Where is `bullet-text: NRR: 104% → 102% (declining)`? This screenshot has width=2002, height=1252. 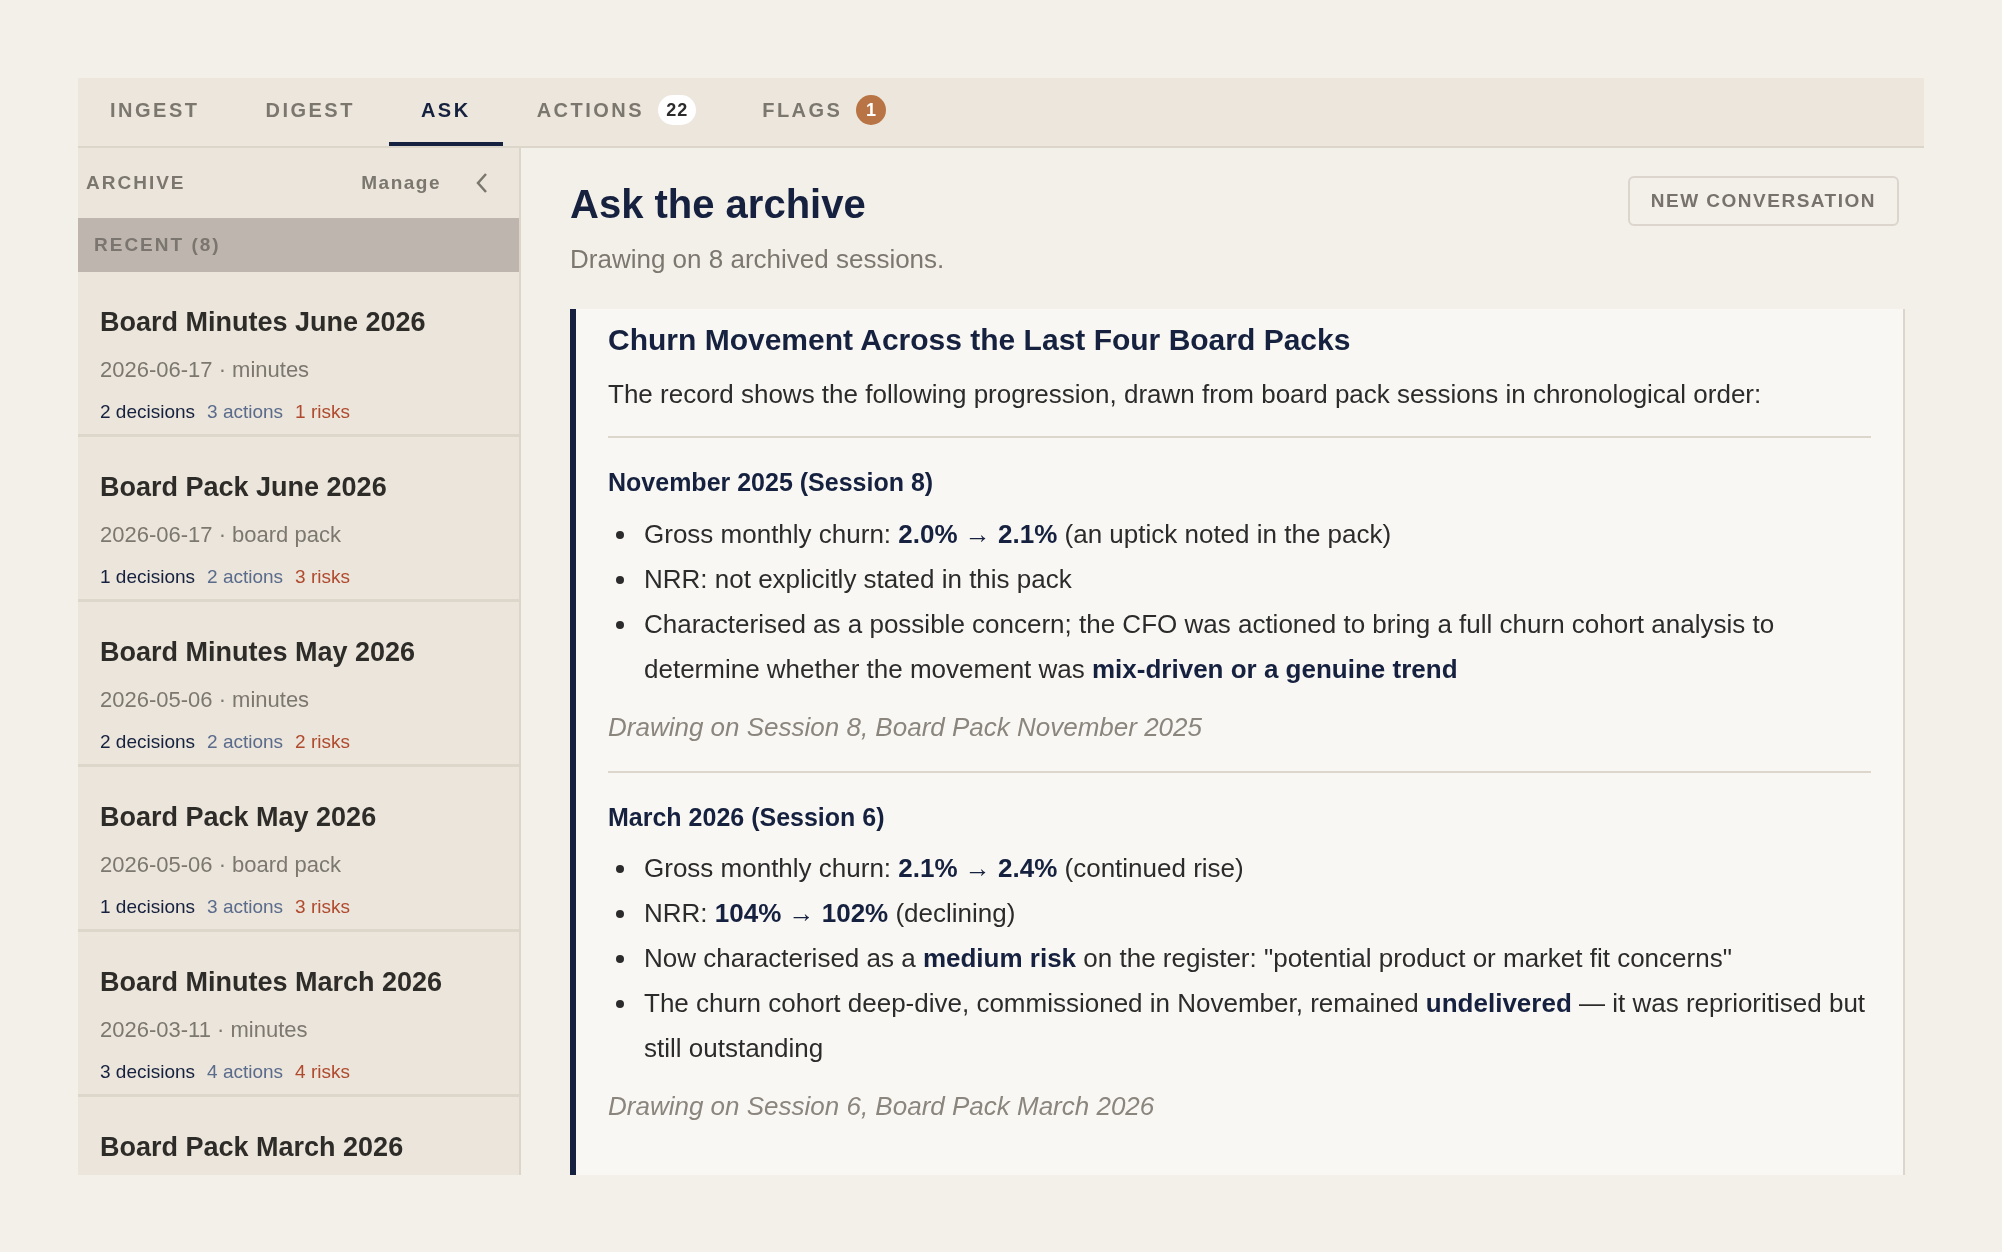 bullet-text: NRR: 104% → 102% (declining) is located at coordinates (830, 914).